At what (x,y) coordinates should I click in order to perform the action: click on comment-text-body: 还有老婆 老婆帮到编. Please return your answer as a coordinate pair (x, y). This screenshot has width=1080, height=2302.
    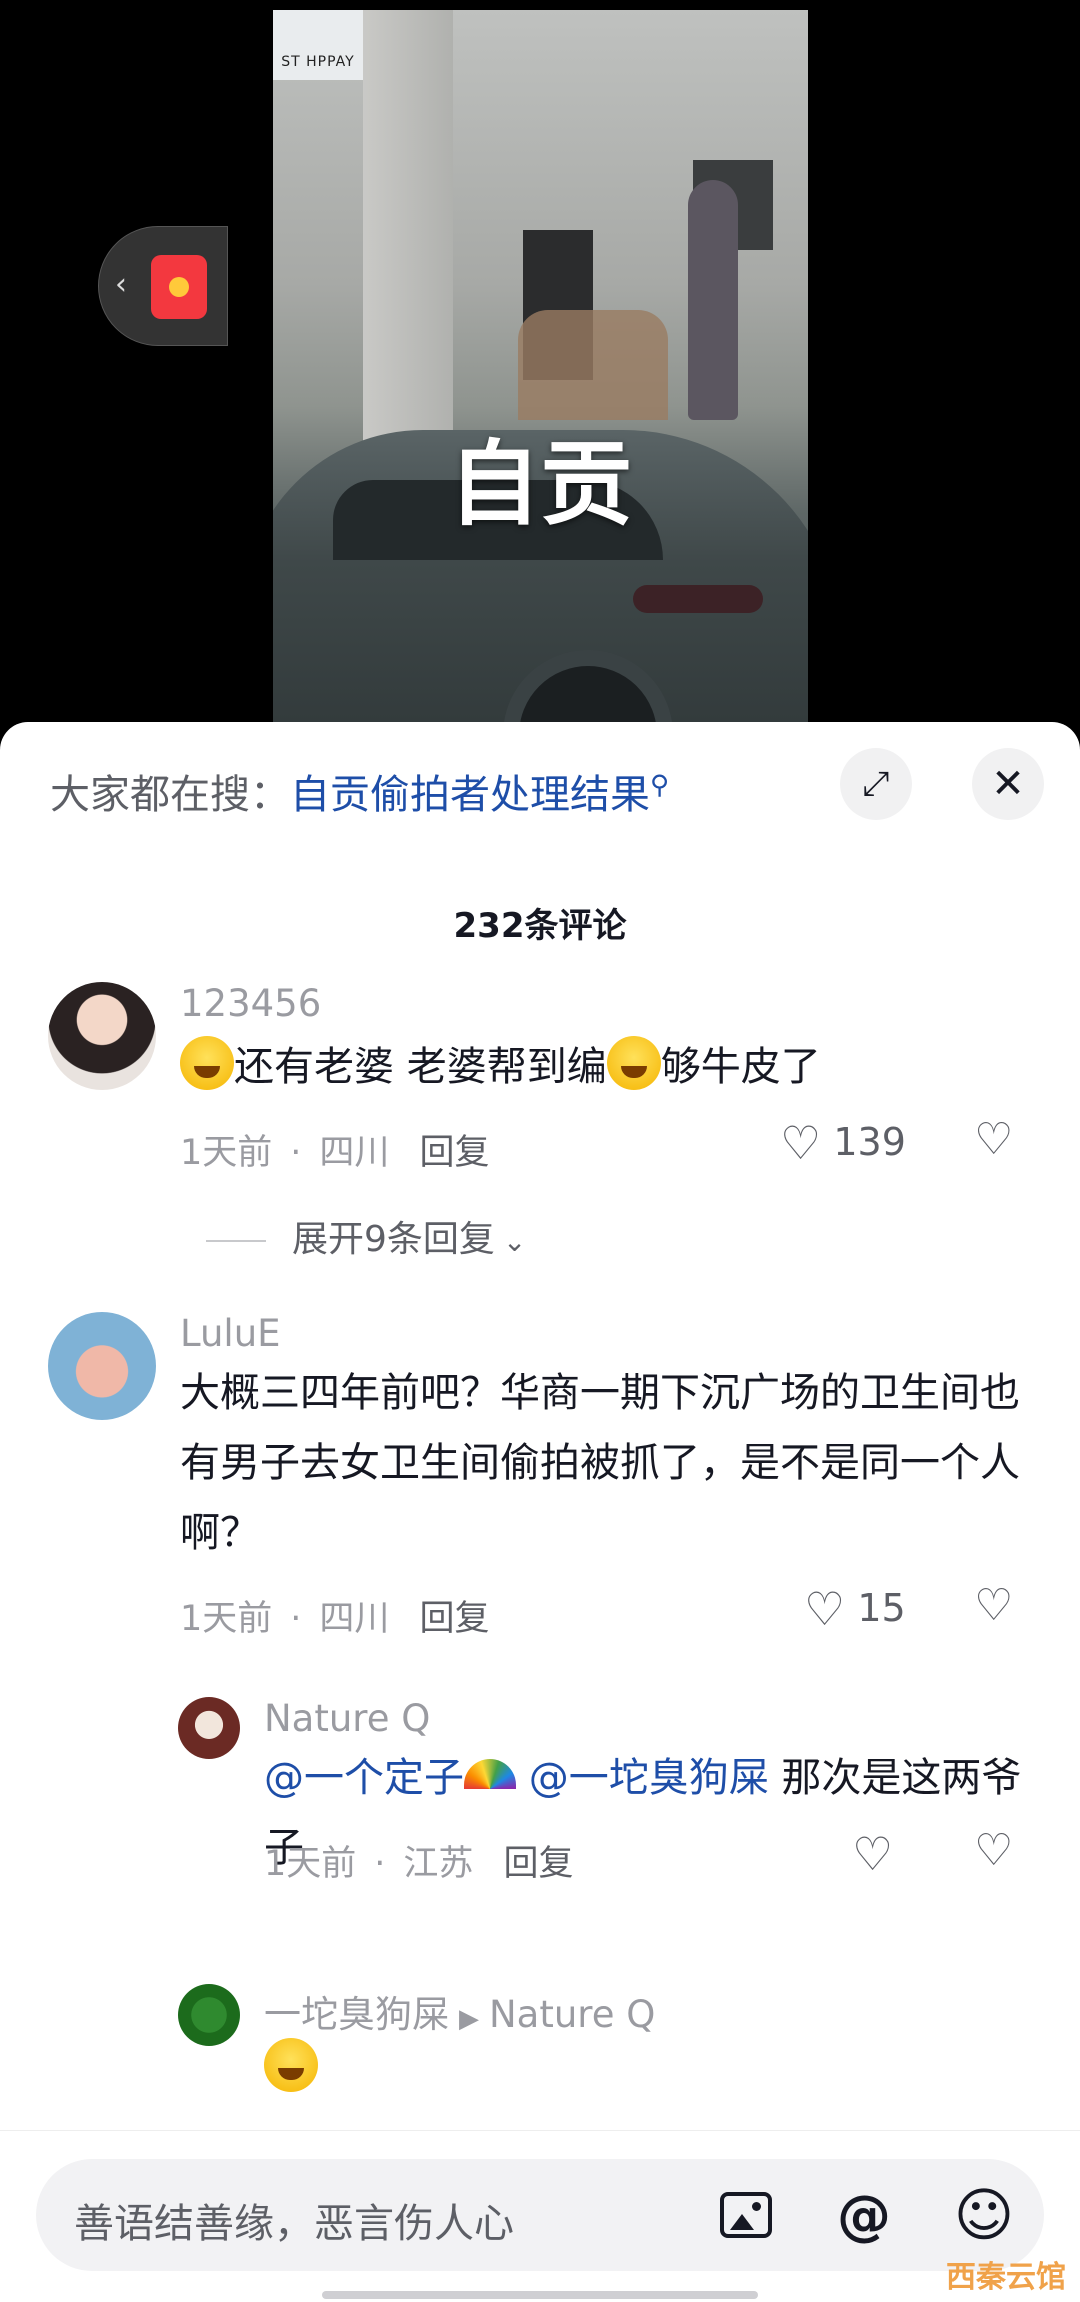
    Looking at the image, I should click on (420, 1067).